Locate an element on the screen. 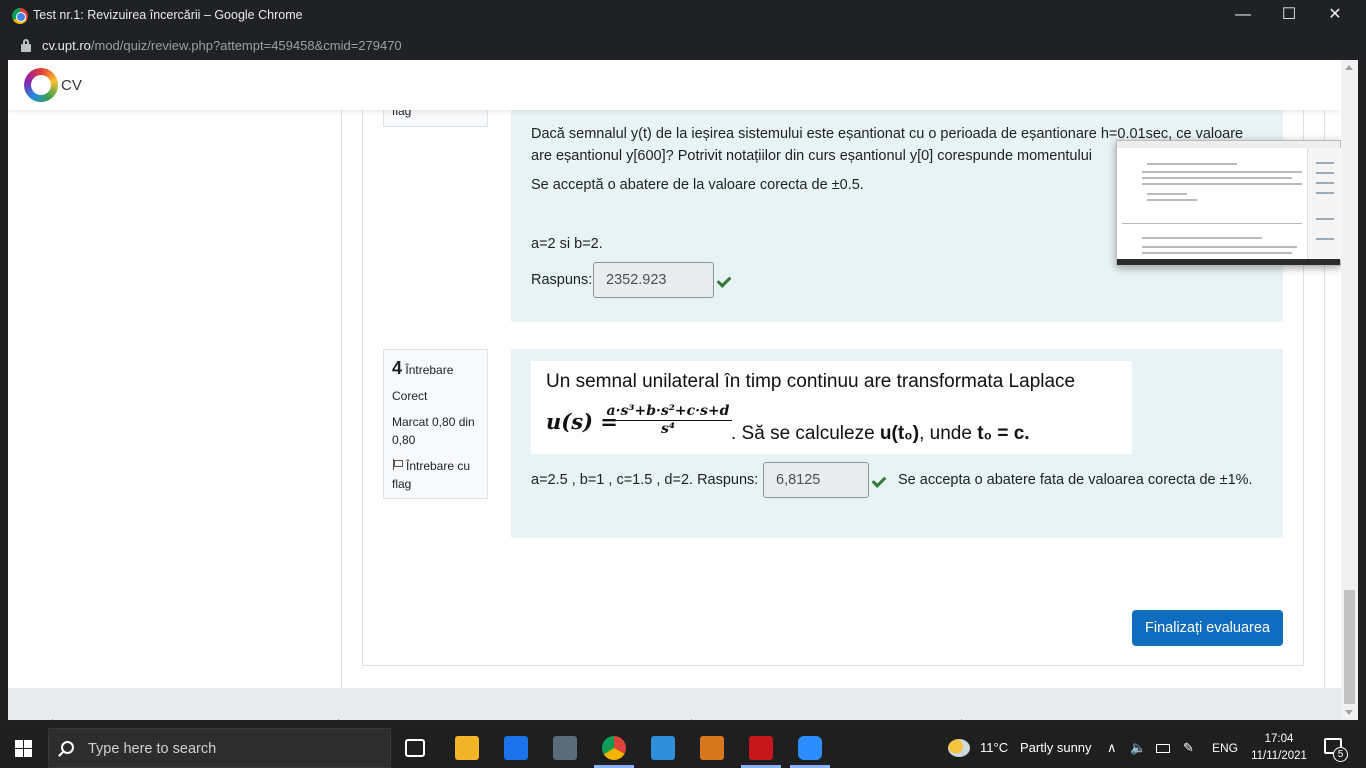 This screenshot has width=1366, height=768. url-host: cv.upt.ro is located at coordinates (66, 45).